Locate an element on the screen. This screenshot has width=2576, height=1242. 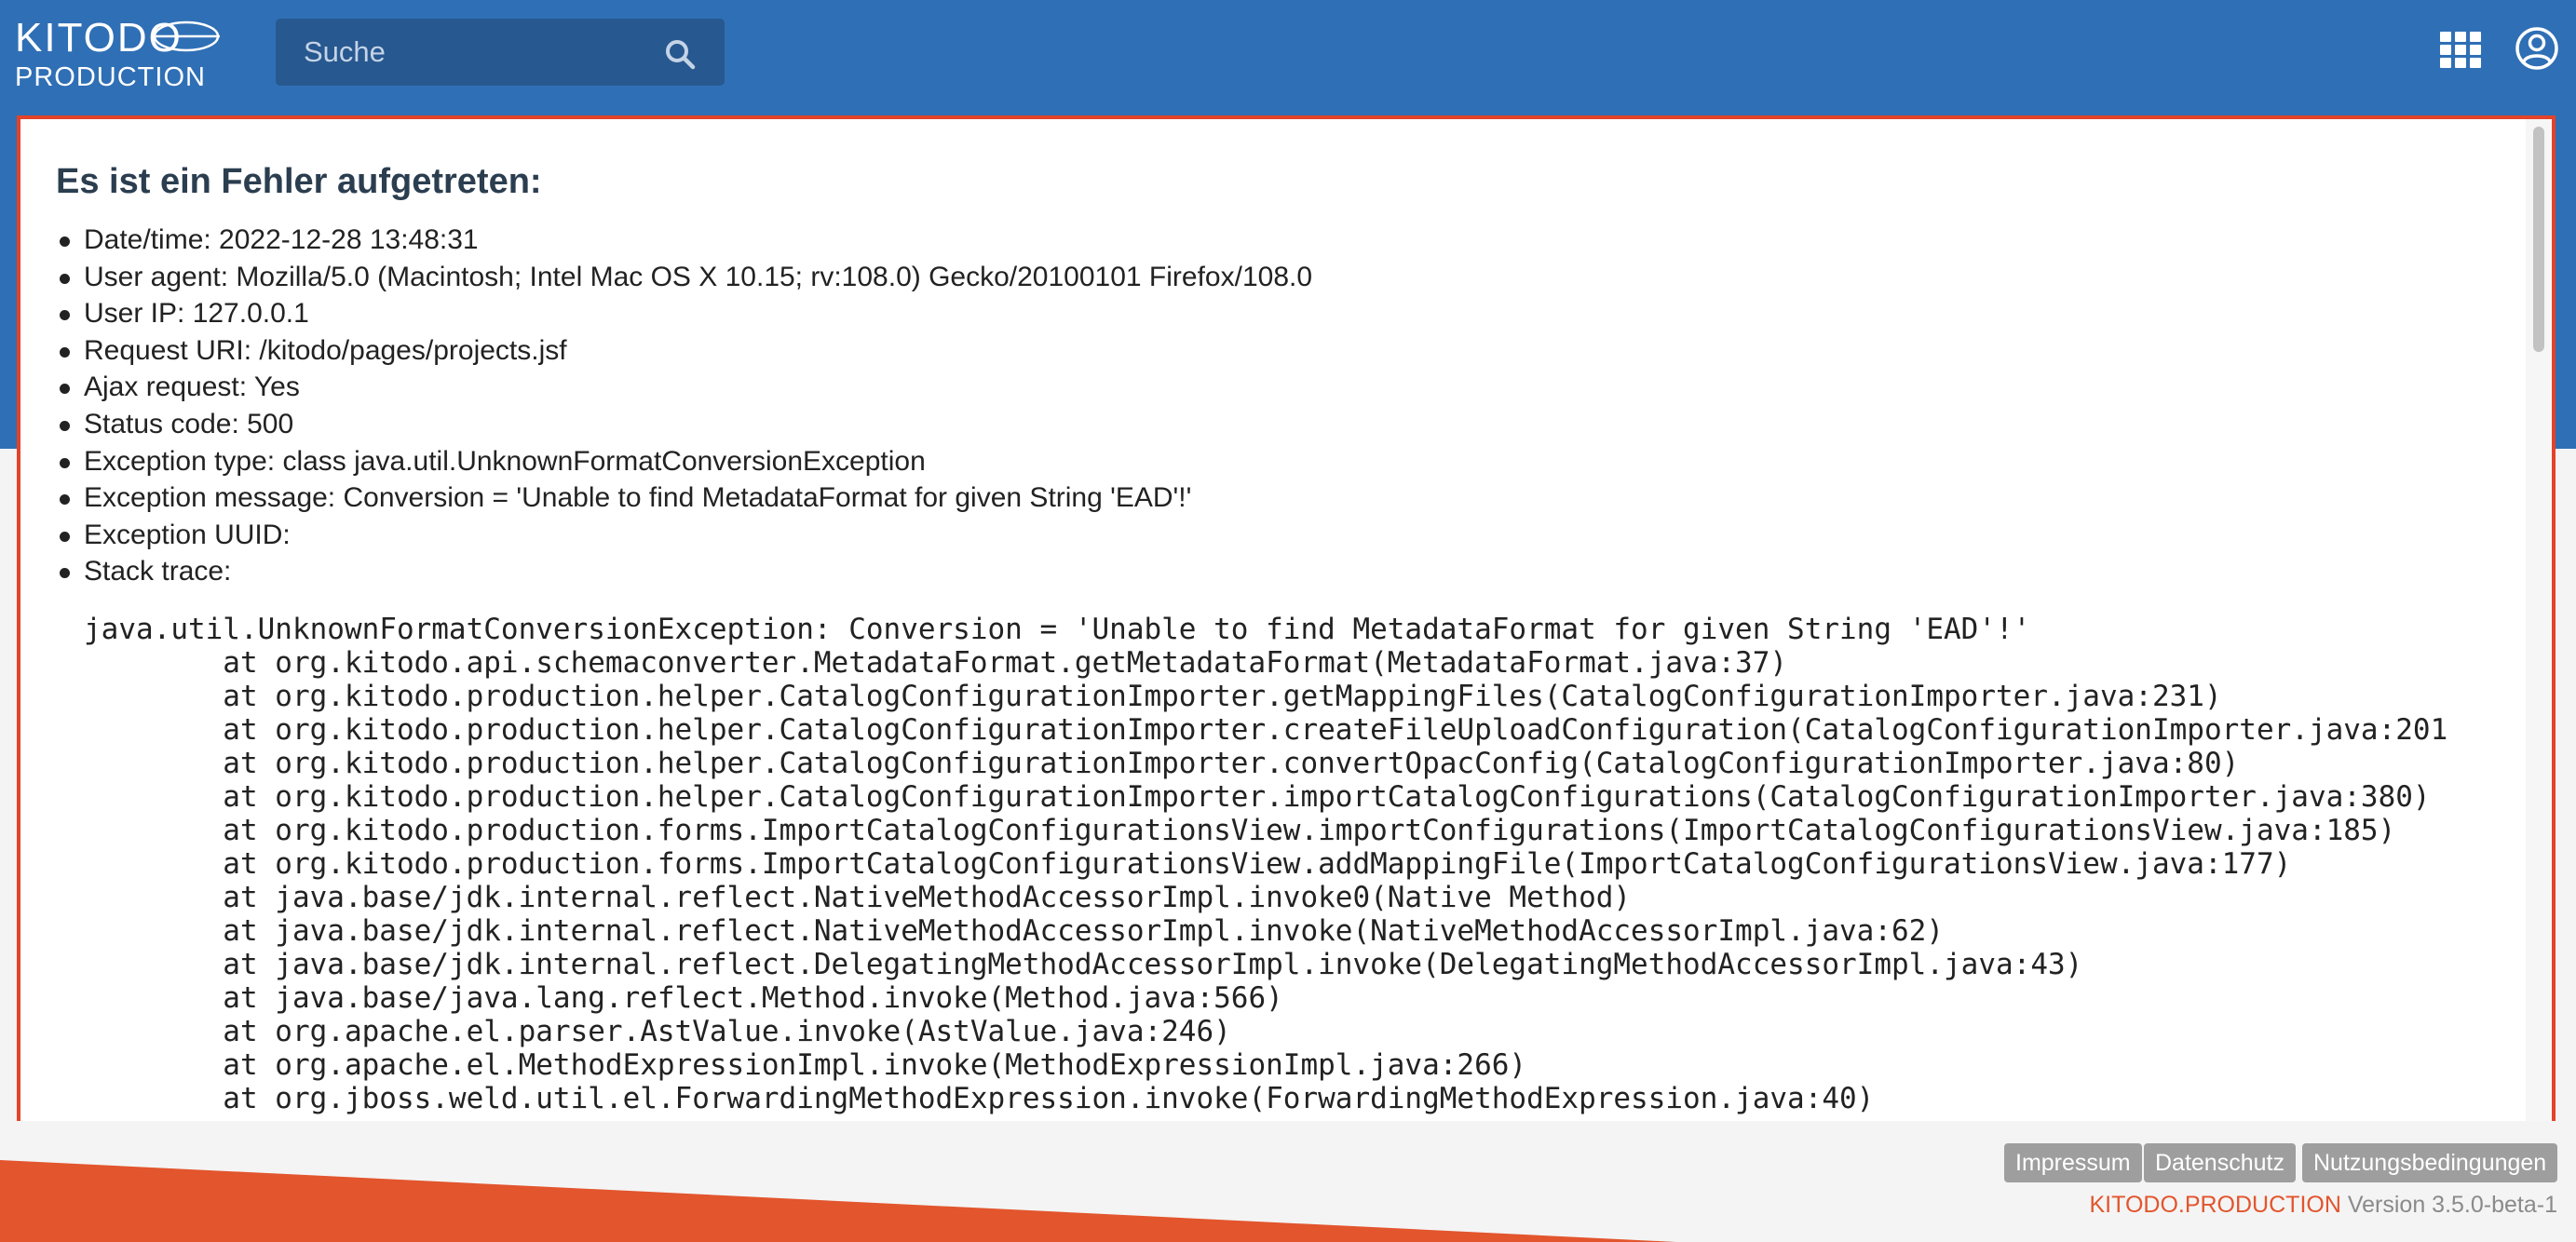
info-status-code: Status code: 500 is located at coordinates (684, 425).